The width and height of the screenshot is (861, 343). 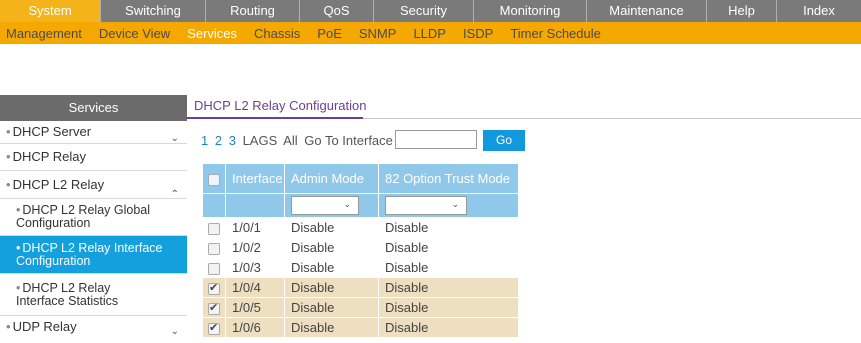 I want to click on subnav-timer-schedule: Timer Schedule, so click(x=555, y=33).